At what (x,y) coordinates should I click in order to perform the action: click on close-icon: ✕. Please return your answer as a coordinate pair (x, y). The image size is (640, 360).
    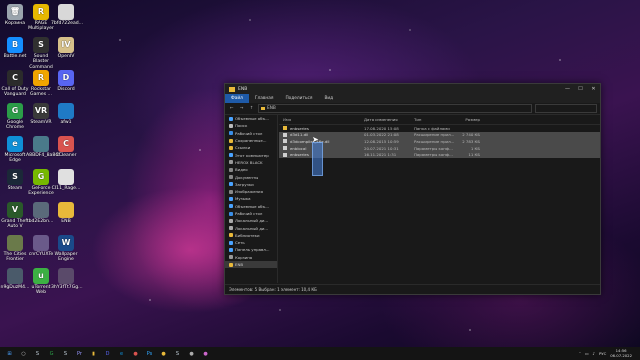
    Looking at the image, I should click on (593, 89).